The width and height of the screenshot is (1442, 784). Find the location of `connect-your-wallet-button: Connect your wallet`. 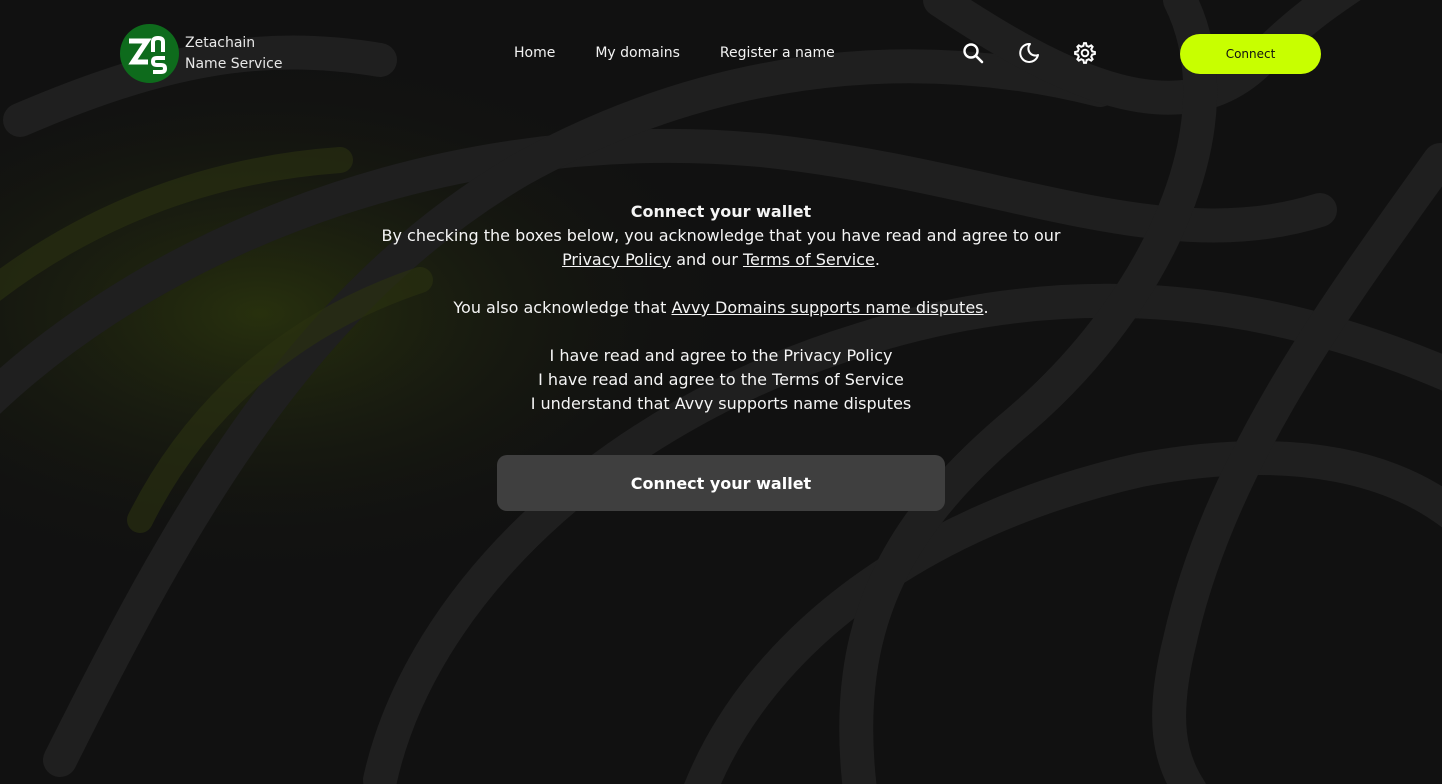

connect-your-wallet-button: Connect your wallet is located at coordinates (721, 483).